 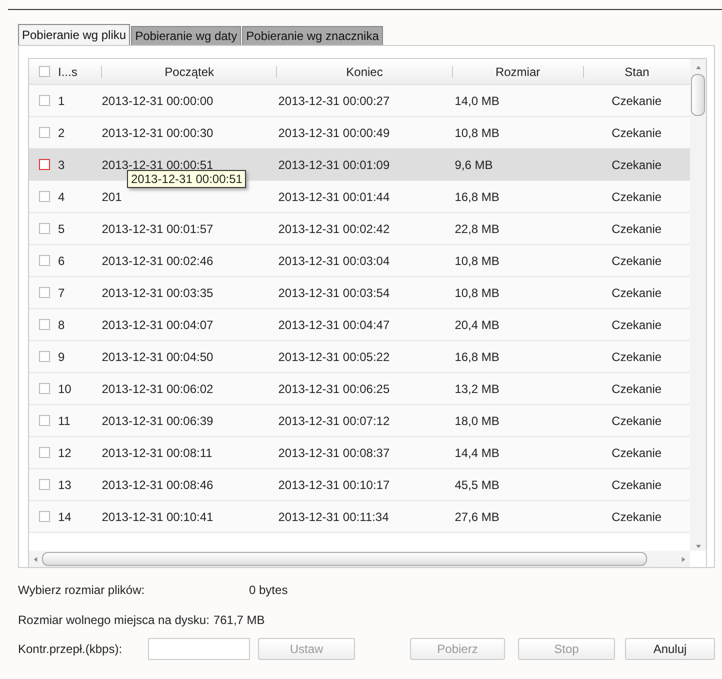 I want to click on horizontal-scrollbar, so click(x=359, y=559).